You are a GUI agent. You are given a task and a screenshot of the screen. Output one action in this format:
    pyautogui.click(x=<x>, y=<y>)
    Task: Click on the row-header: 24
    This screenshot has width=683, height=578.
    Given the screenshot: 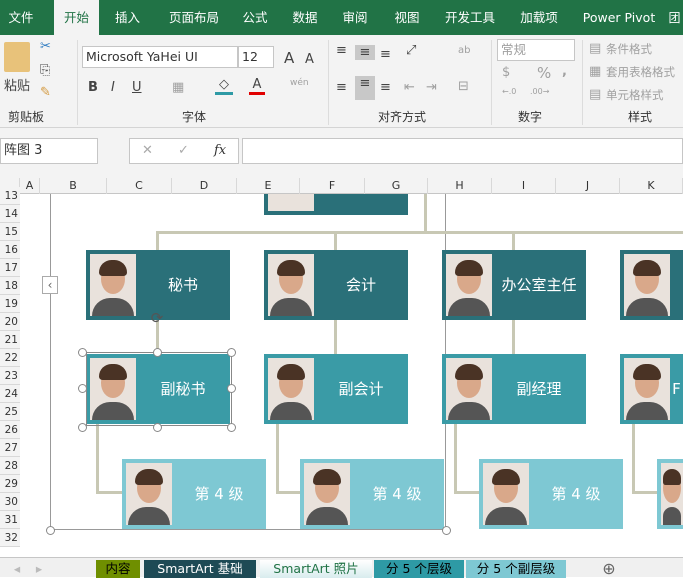 What is the action you would take?
    pyautogui.click(x=10, y=394)
    